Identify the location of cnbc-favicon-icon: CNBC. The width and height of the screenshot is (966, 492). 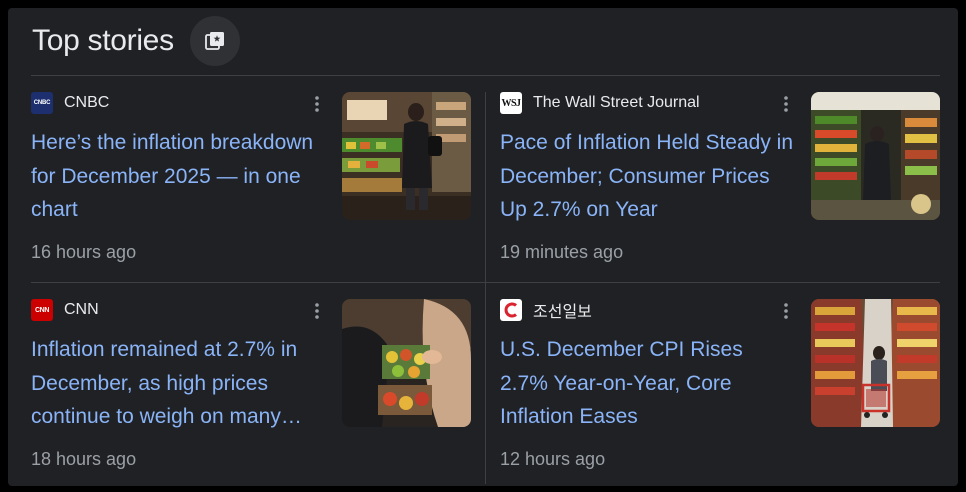
(42, 103).